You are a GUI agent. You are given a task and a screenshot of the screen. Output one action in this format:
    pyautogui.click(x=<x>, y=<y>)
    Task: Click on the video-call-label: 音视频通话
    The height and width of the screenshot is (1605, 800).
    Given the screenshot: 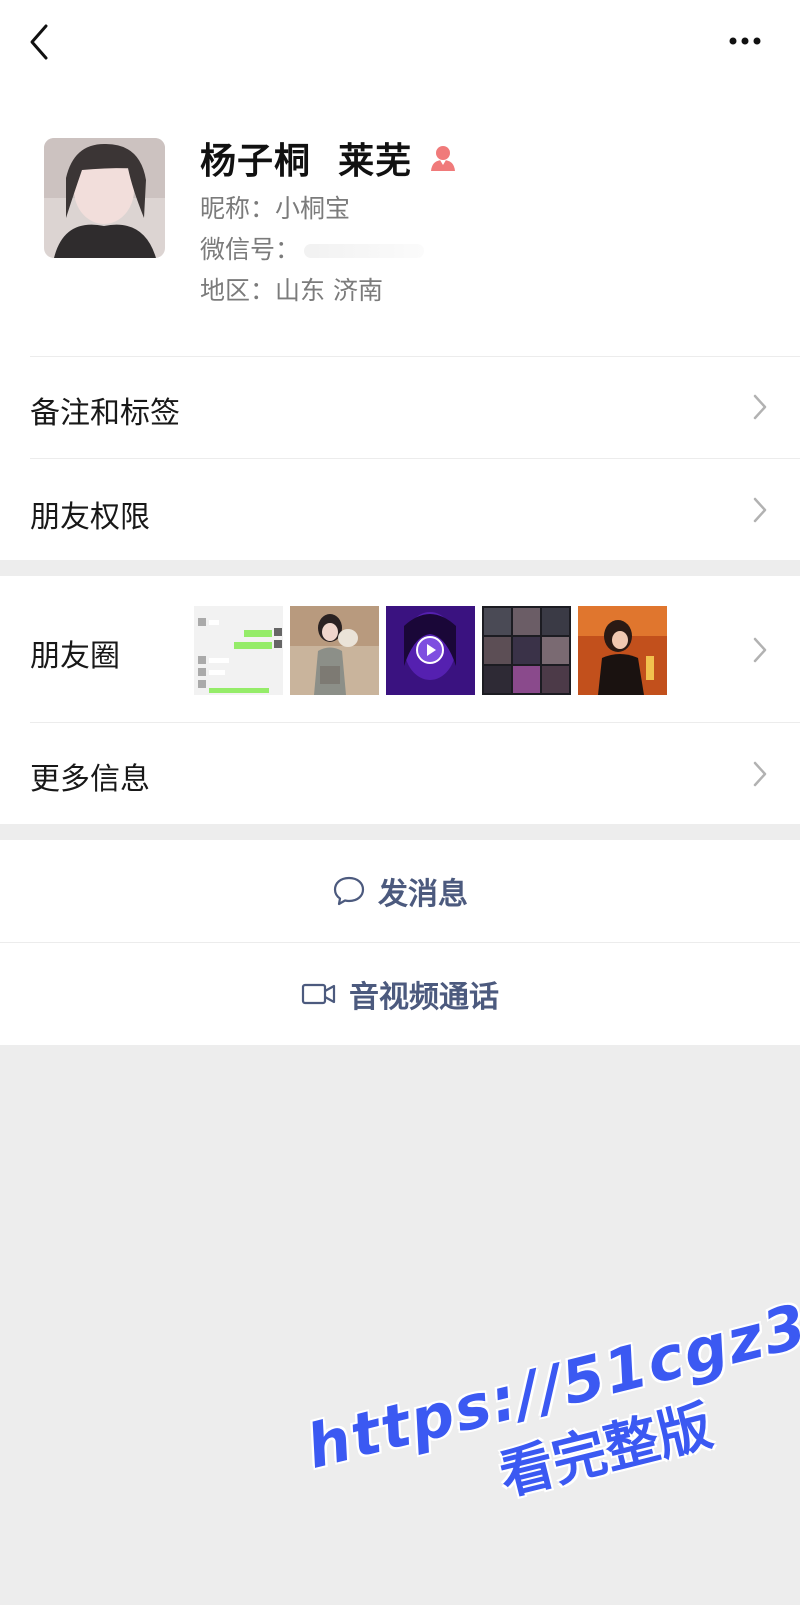 What is the action you would take?
    pyautogui.click(x=424, y=997)
    